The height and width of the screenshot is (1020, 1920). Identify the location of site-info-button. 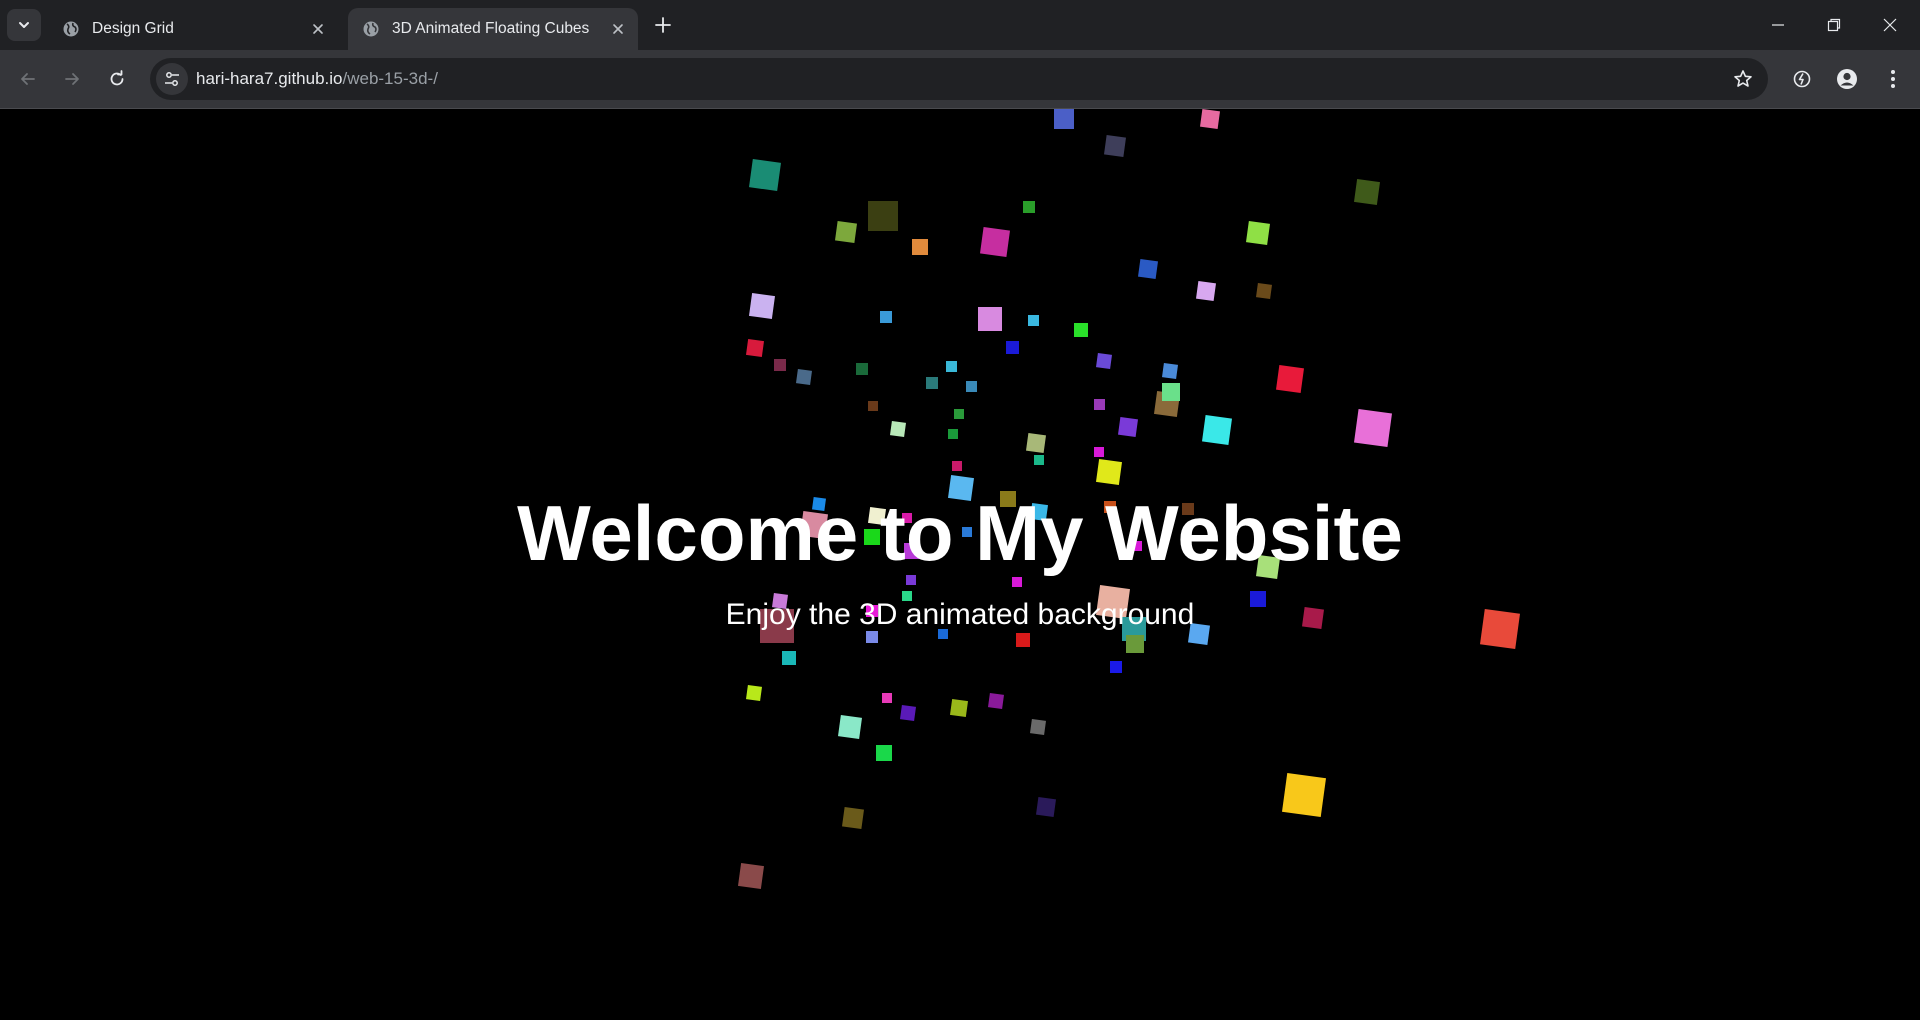
(172, 79).